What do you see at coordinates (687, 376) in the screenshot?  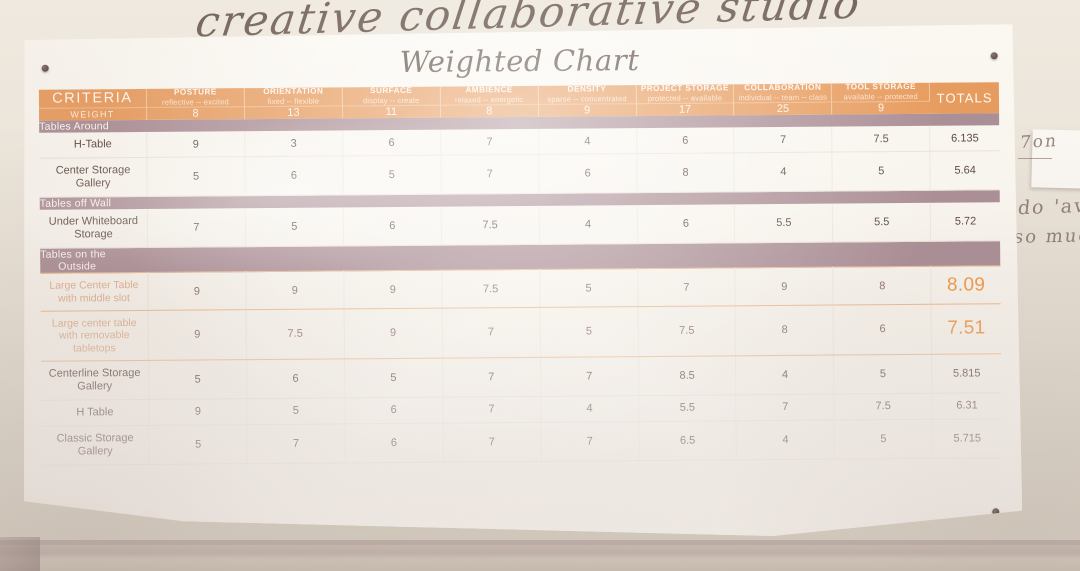 I see `table-cell-value: 8.5` at bounding box center [687, 376].